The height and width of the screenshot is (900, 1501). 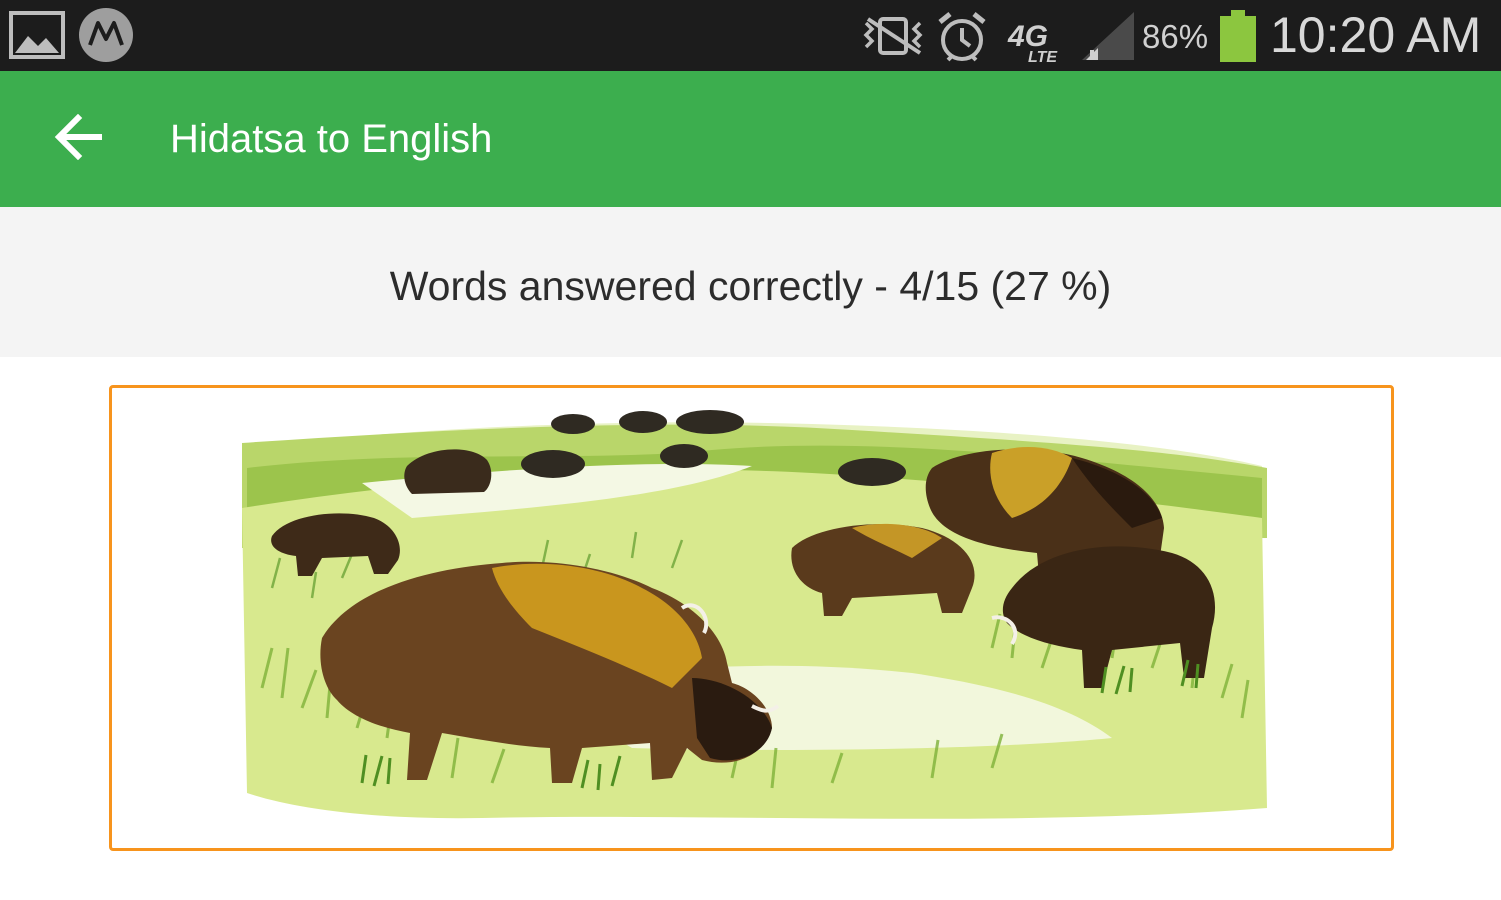 What do you see at coordinates (1238, 36) in the screenshot?
I see `battery-icon` at bounding box center [1238, 36].